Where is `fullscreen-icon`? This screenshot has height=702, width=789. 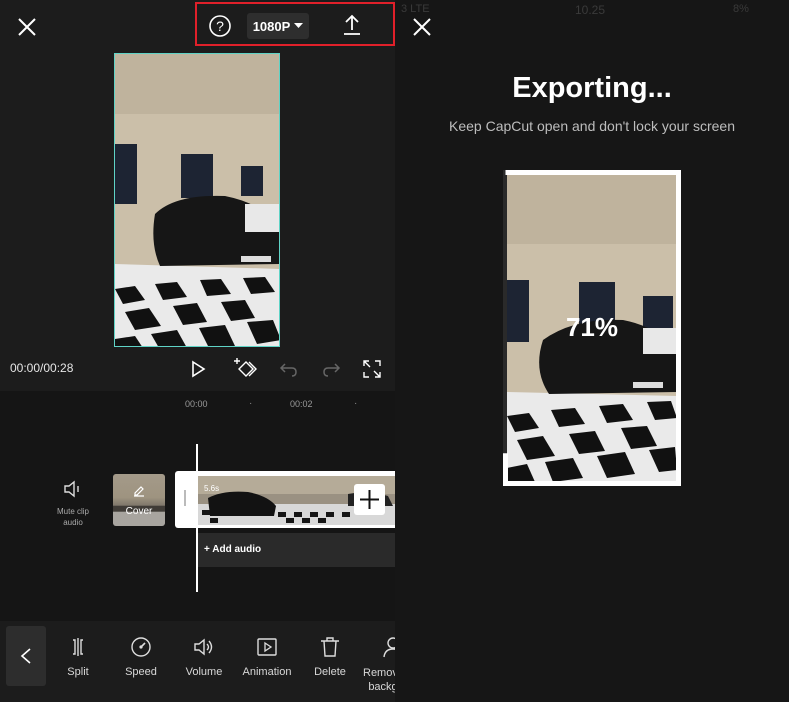 fullscreen-icon is located at coordinates (372, 369).